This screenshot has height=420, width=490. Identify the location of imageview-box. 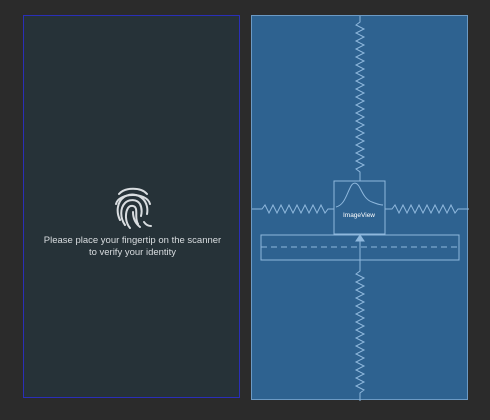
(359, 207).